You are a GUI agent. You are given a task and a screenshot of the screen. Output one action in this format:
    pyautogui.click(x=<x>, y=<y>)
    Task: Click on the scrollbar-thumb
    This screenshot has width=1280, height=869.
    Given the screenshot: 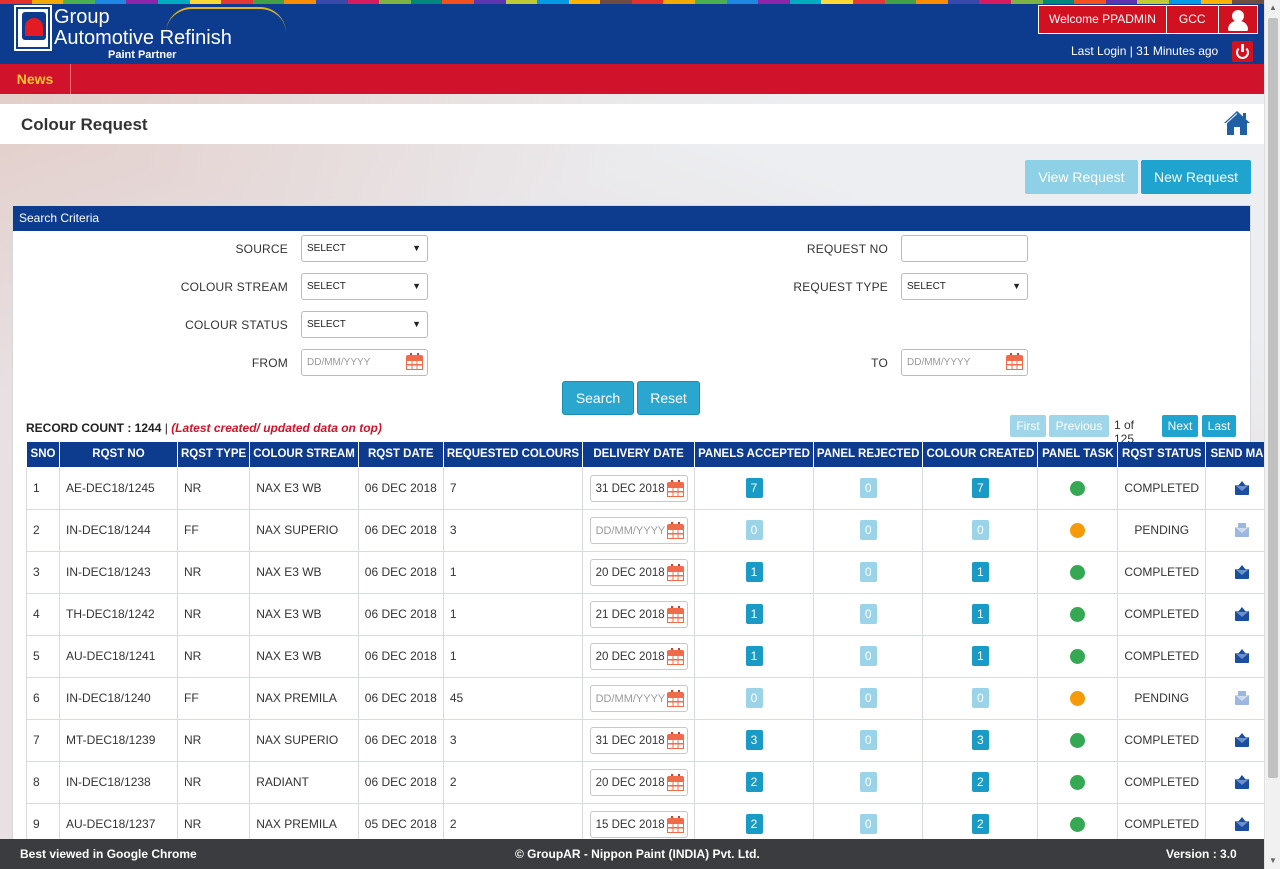 What is the action you would take?
    pyautogui.click(x=1273, y=398)
    